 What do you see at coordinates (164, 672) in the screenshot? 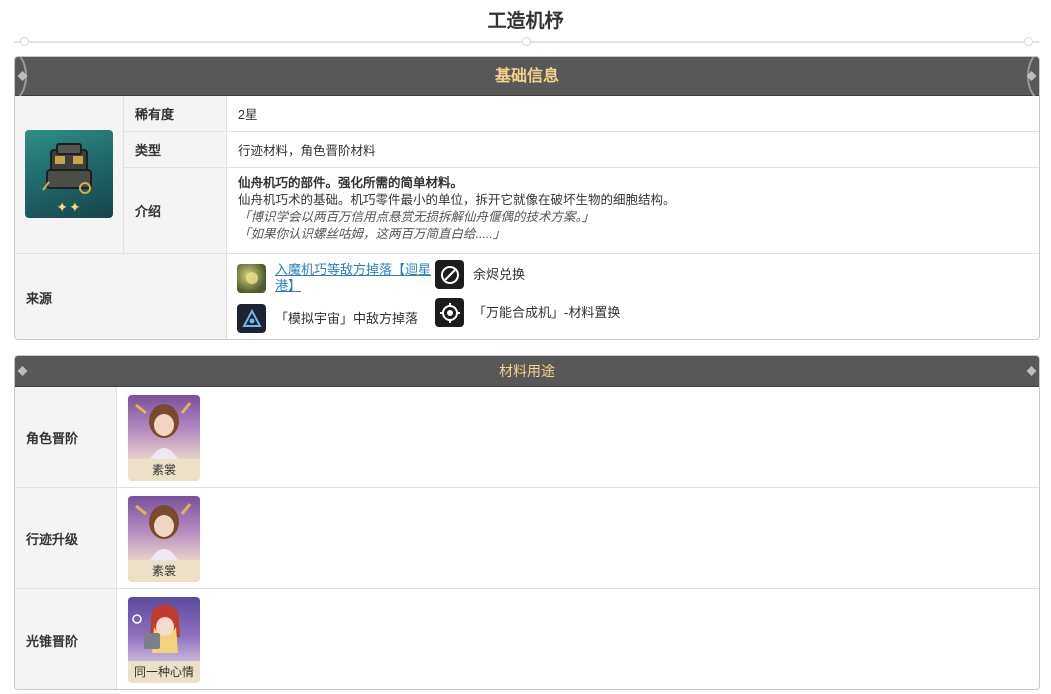
I see `light-cone-card-name: 同一种心情` at bounding box center [164, 672].